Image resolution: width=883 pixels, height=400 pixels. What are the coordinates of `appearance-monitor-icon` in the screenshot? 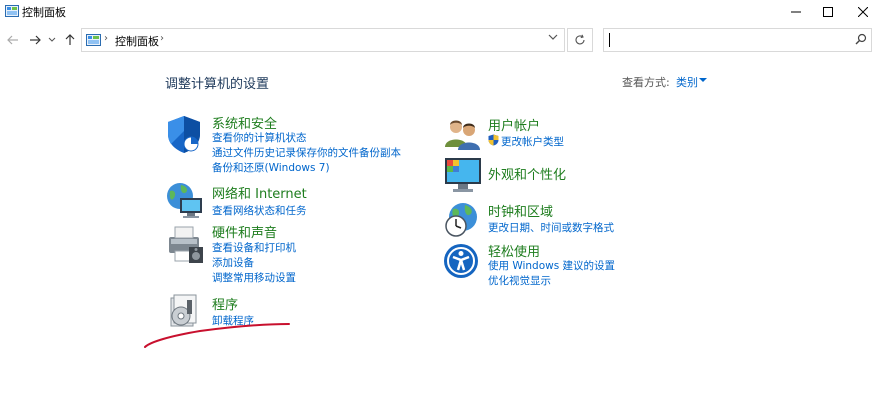 It's located at (463, 175).